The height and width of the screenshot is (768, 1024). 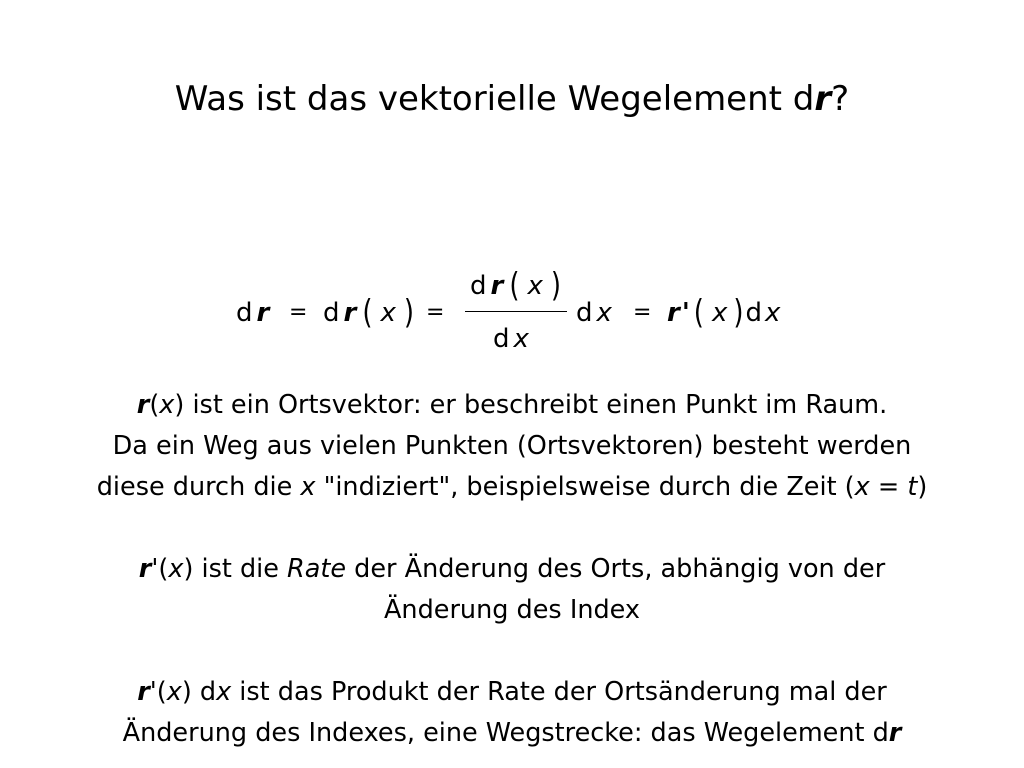 I want to click on title-text: Was ist das vektorielle Wegelement d, so click(x=494, y=99).